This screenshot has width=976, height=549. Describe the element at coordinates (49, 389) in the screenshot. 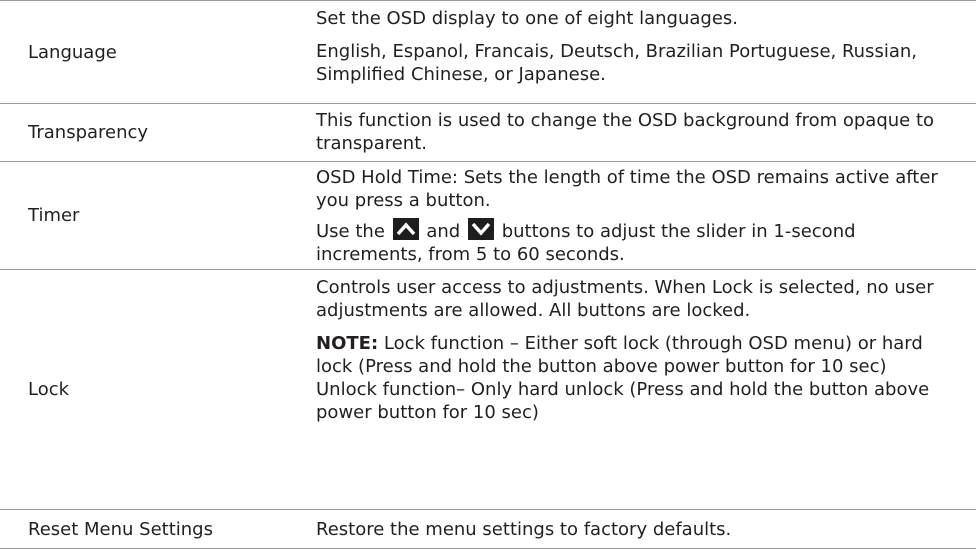

I see `row-label-lock: Lock` at that location.